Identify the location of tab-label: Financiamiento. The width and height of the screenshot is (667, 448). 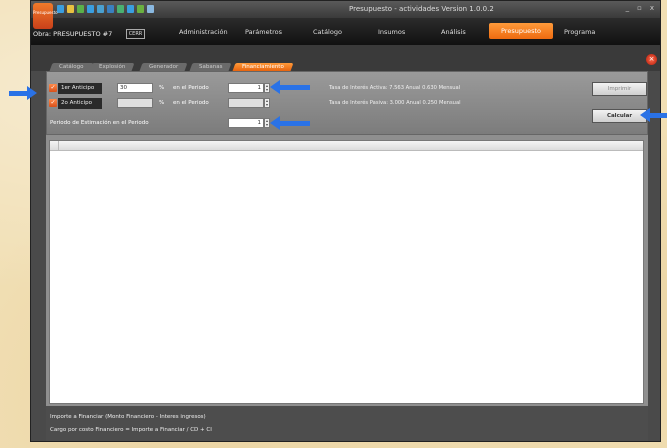
(263, 67).